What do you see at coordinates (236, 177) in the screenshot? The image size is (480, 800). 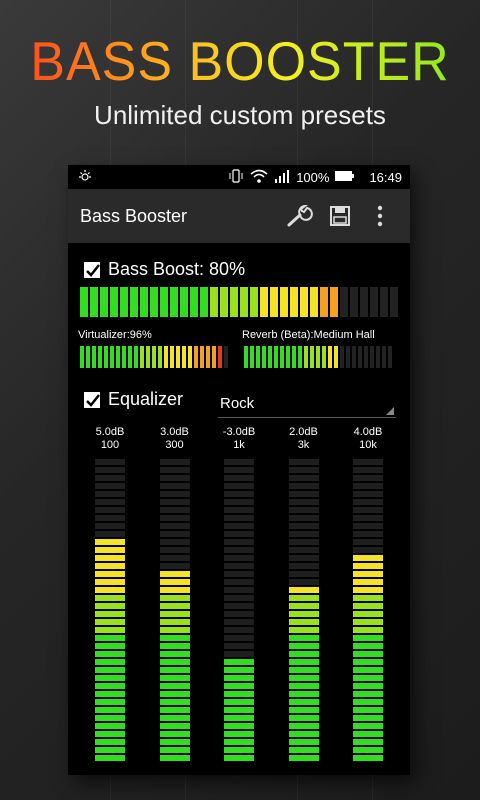 I see `vibrate-icon` at bounding box center [236, 177].